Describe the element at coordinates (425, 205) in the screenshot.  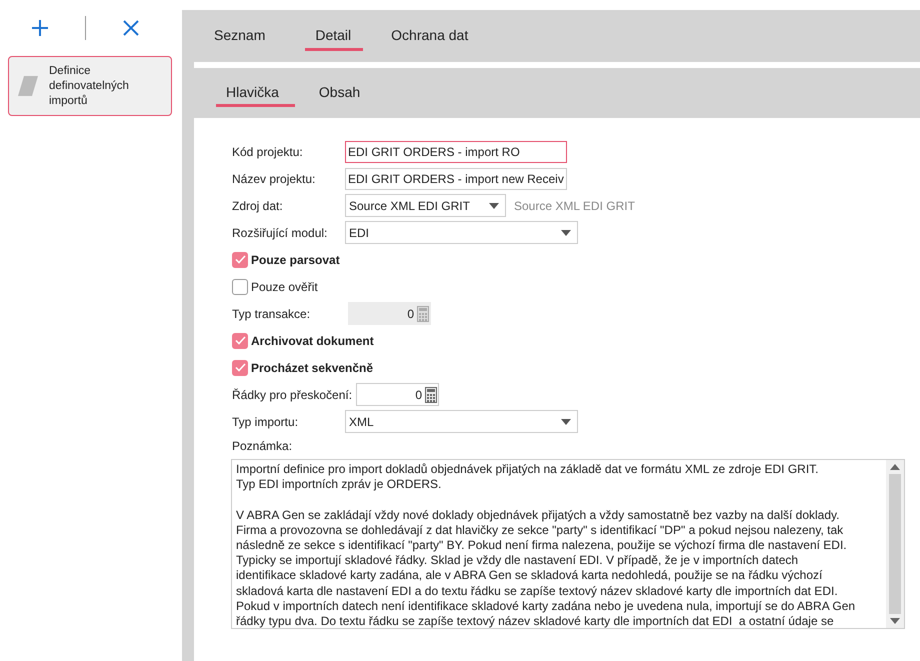
I see `dropdown: Source XML EDI GRIT` at that location.